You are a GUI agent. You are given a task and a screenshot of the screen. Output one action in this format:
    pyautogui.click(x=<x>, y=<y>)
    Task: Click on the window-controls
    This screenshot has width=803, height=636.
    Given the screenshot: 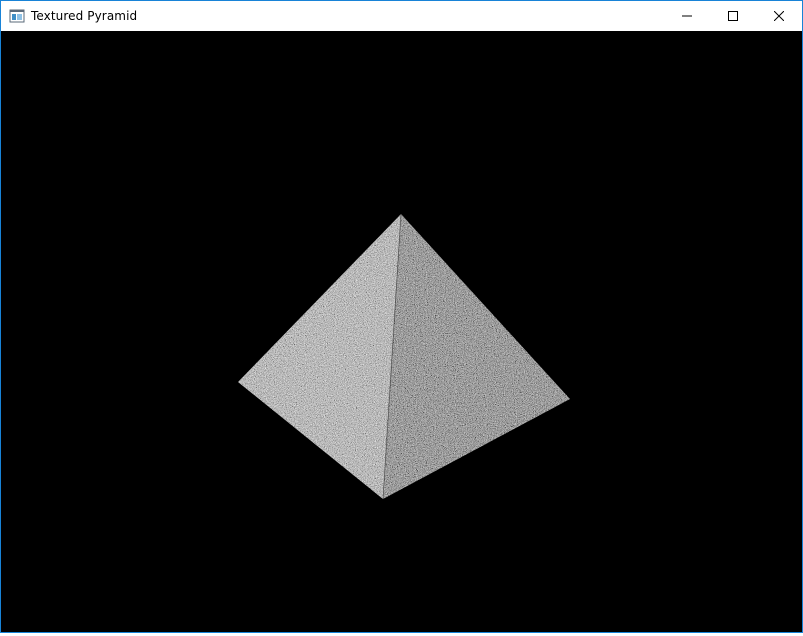 What is the action you would take?
    pyautogui.click(x=733, y=16)
    